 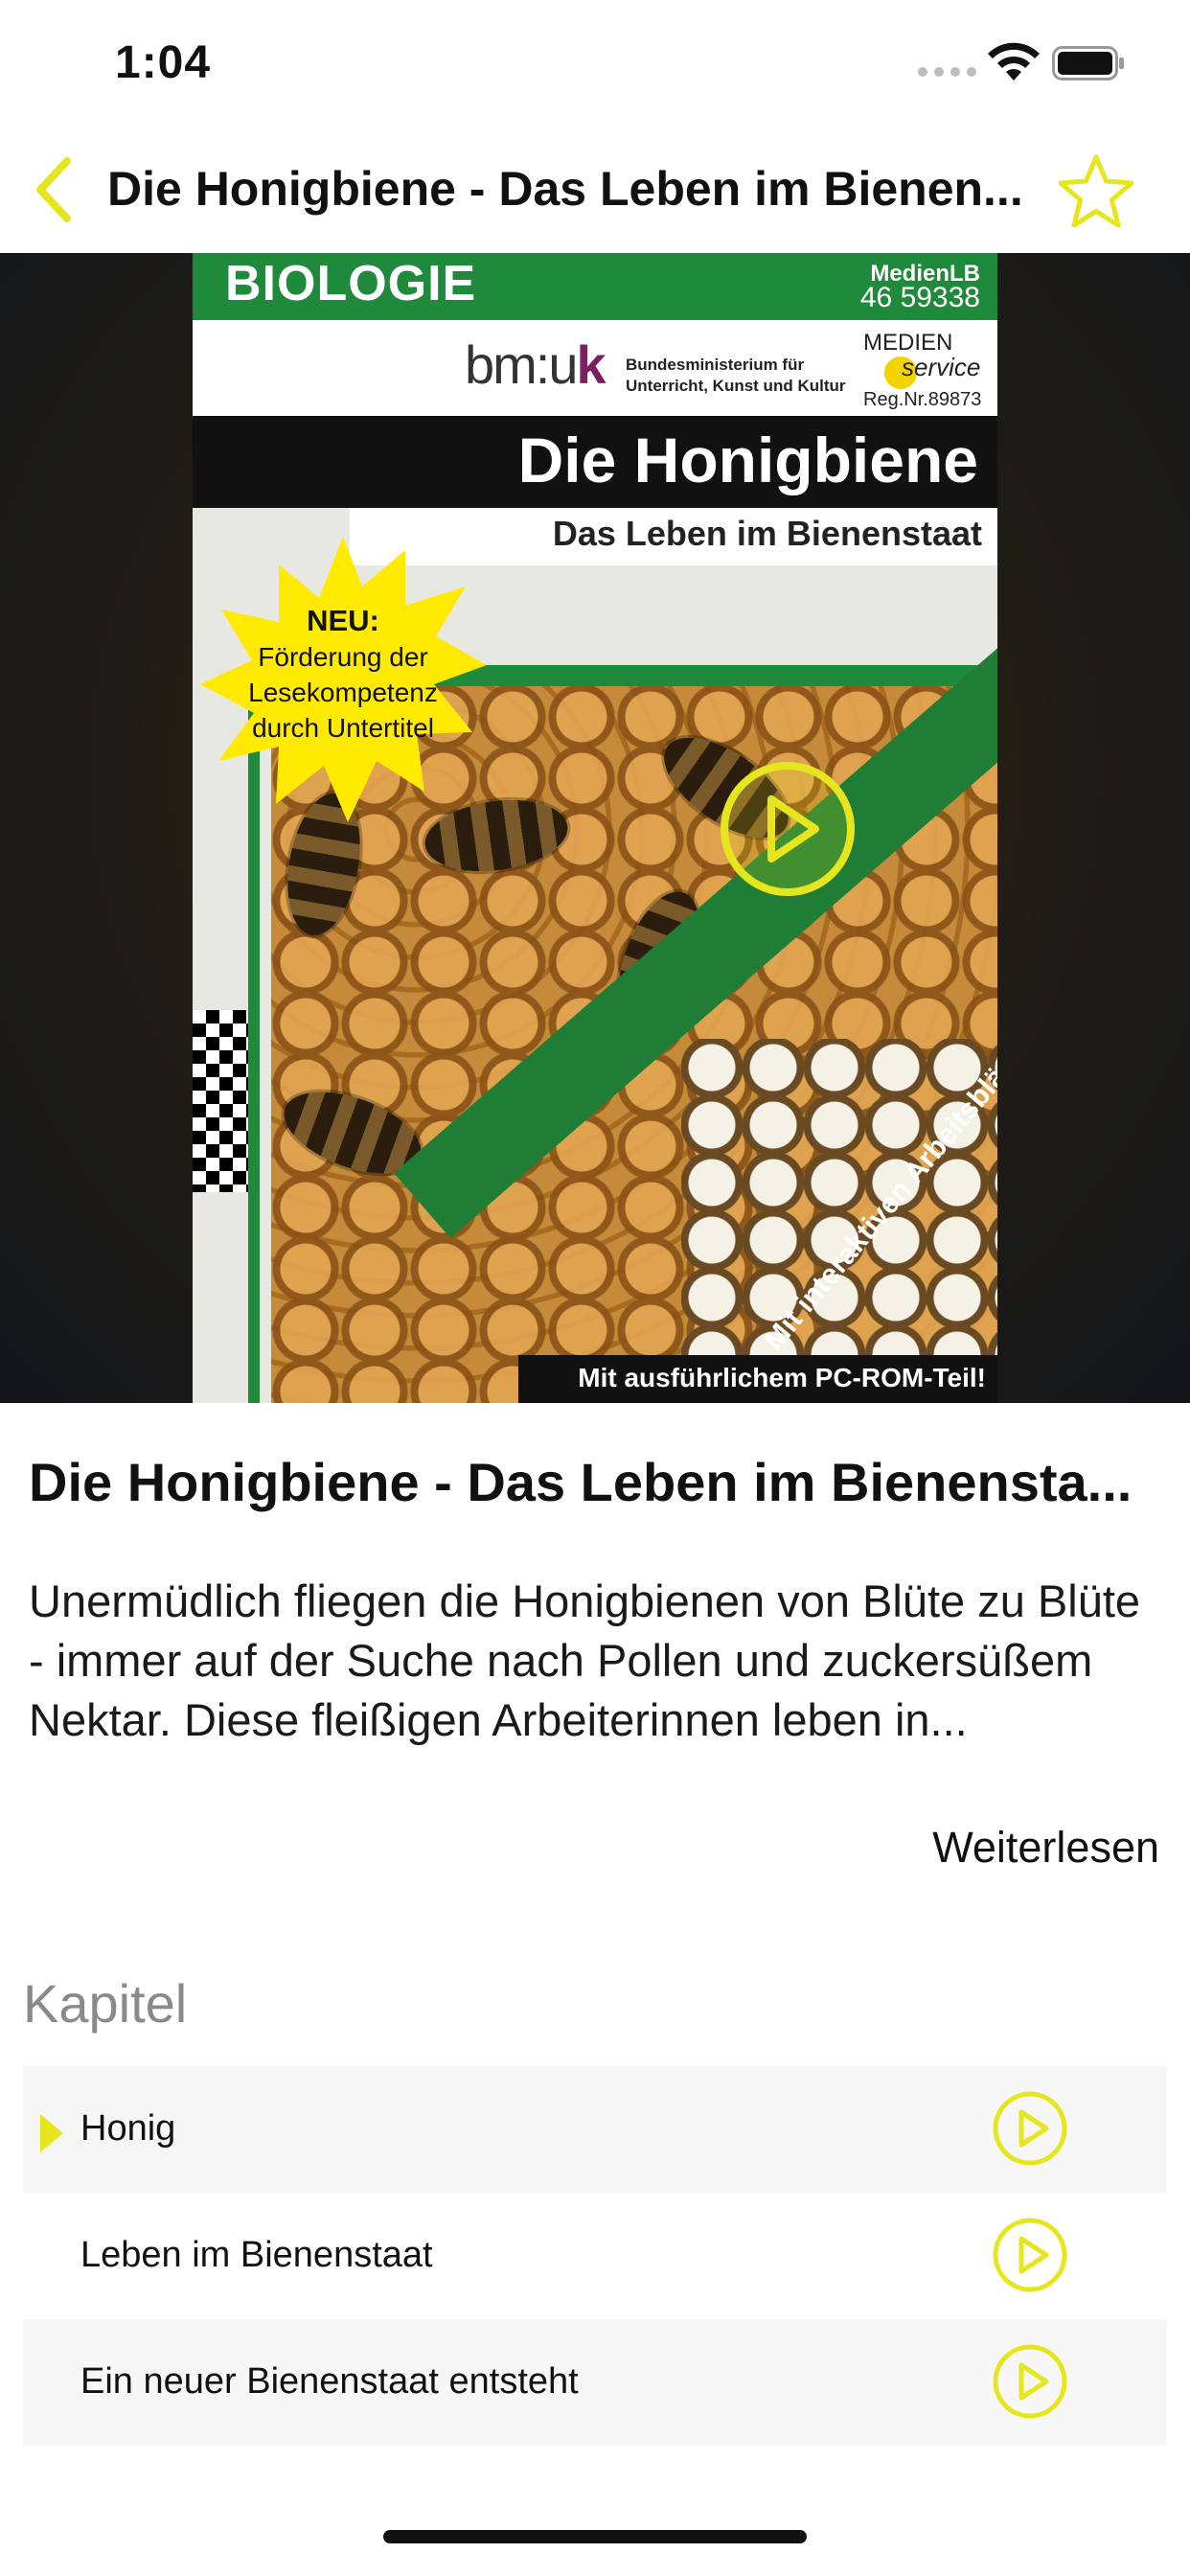 I want to click on chapter-label: Leben im Bienenstaat, so click(x=256, y=2255).